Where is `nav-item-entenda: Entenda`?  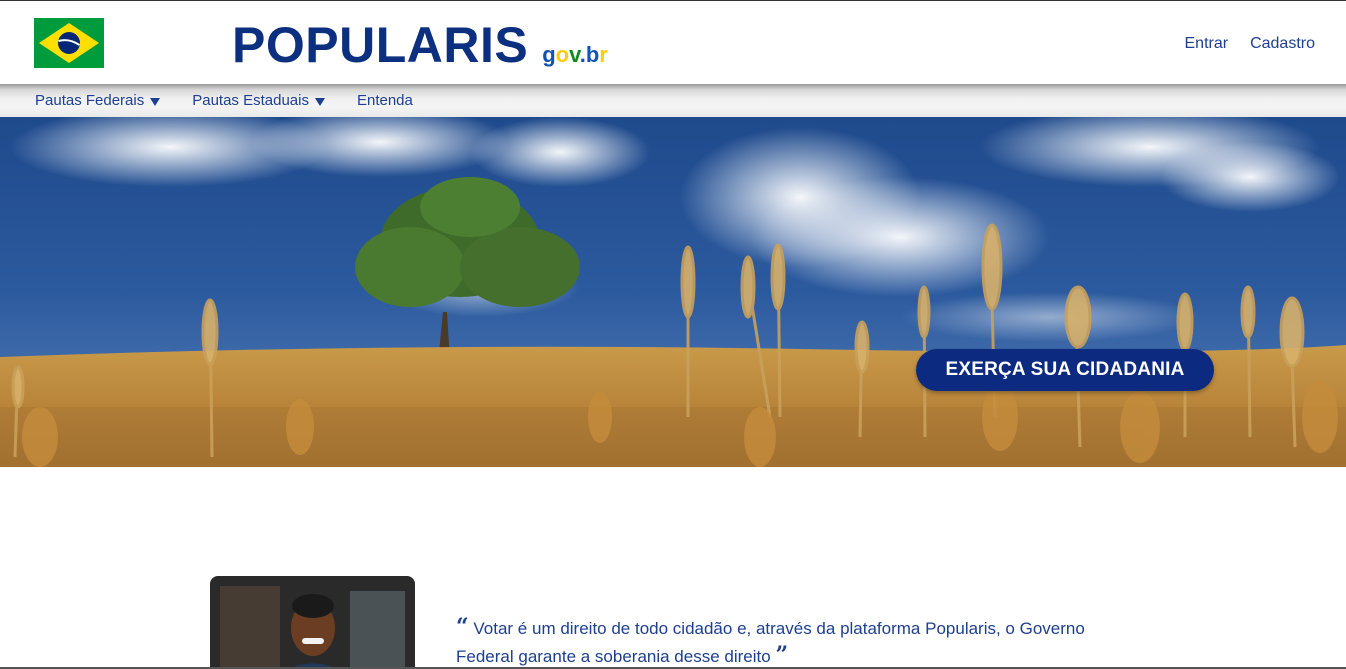
nav-item-entenda: Entenda is located at coordinates (385, 100).